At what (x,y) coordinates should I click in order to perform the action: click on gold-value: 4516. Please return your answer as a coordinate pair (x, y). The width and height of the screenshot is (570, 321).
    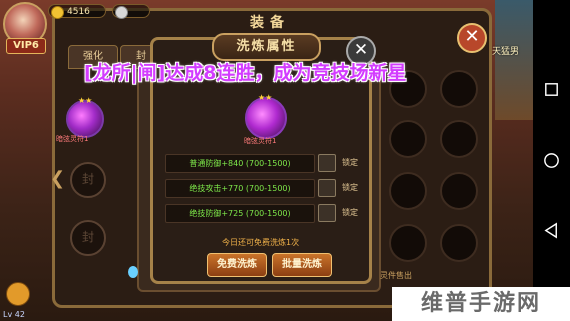
    Looking at the image, I should click on (78, 12).